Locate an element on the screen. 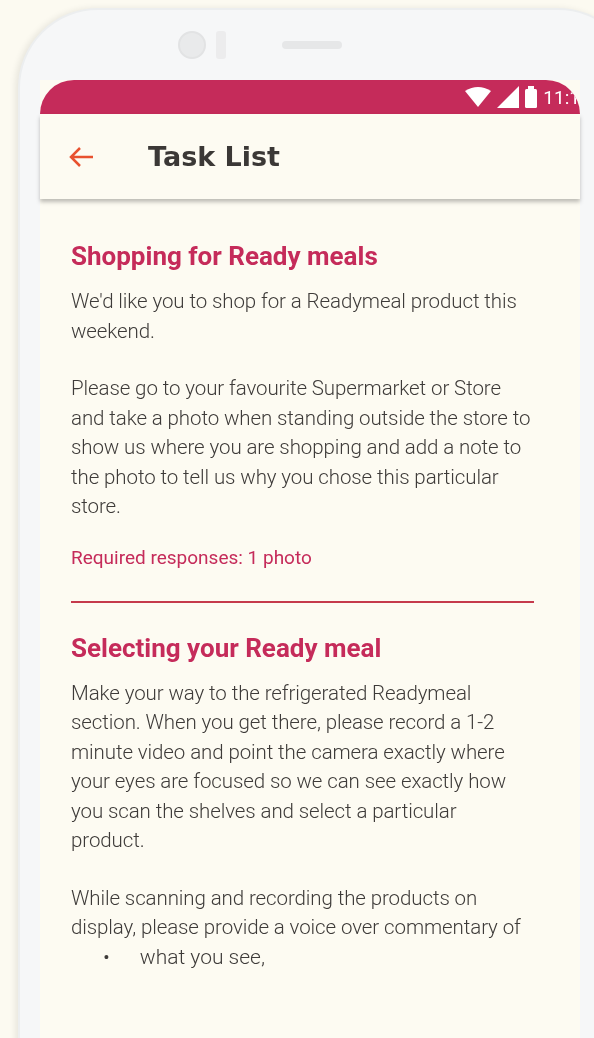 The height and width of the screenshot is (1038, 594). bullet-text: what you see, is located at coordinates (202, 957).